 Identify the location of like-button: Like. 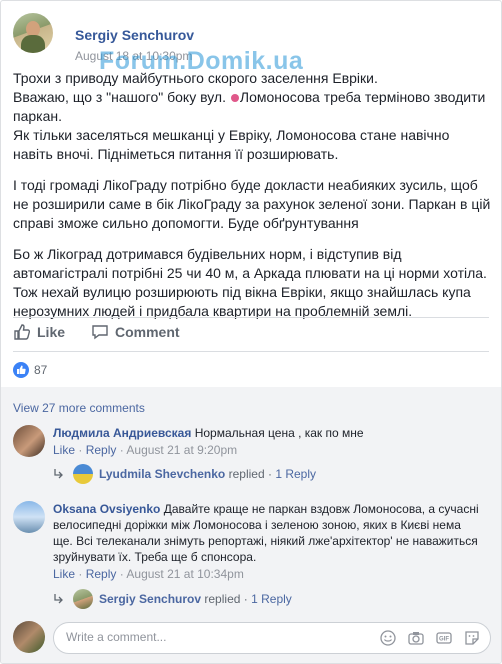
(39, 332).